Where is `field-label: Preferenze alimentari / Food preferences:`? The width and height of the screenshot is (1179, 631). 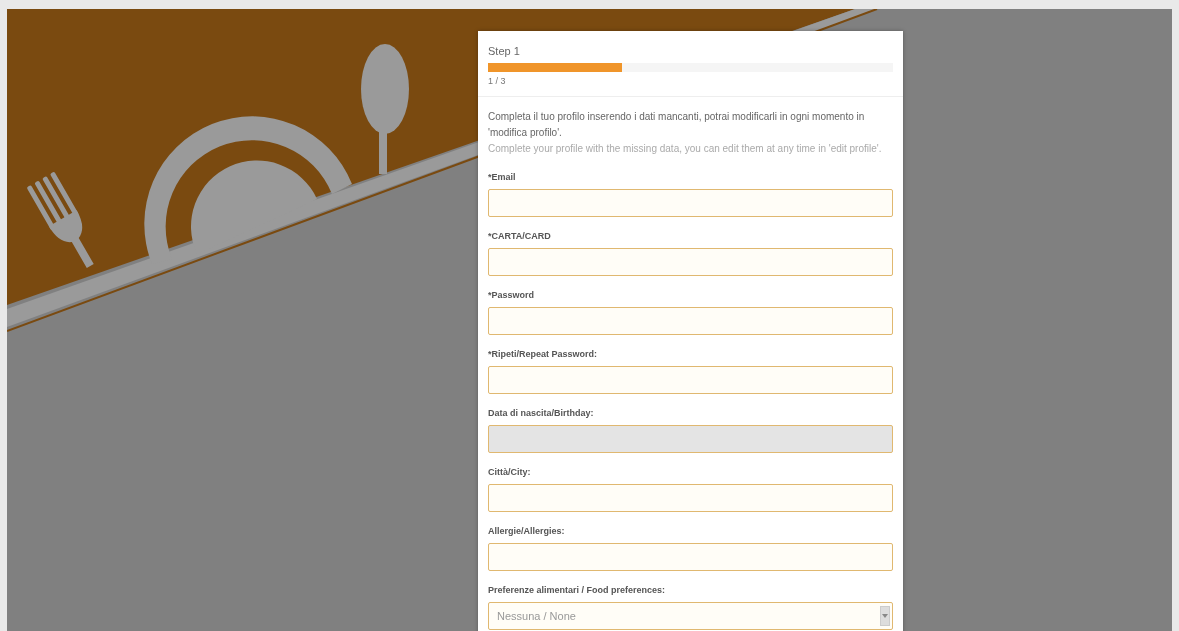
field-label: Preferenze alimentari / Food preferences: is located at coordinates (577, 590).